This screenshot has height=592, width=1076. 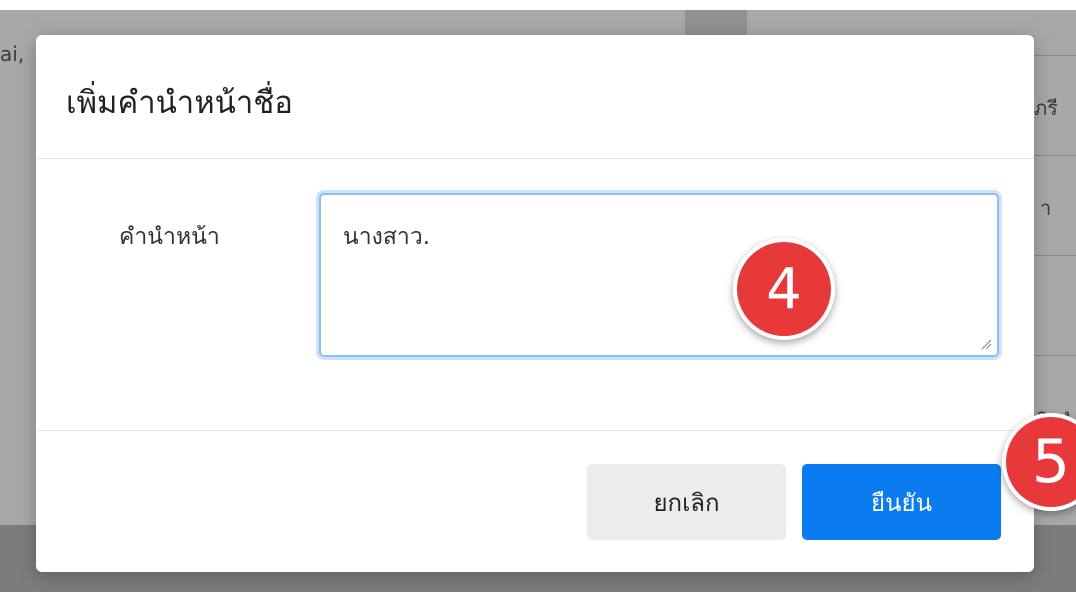 What do you see at coordinates (784, 289) in the screenshot?
I see `step-4-badge: 4` at bounding box center [784, 289].